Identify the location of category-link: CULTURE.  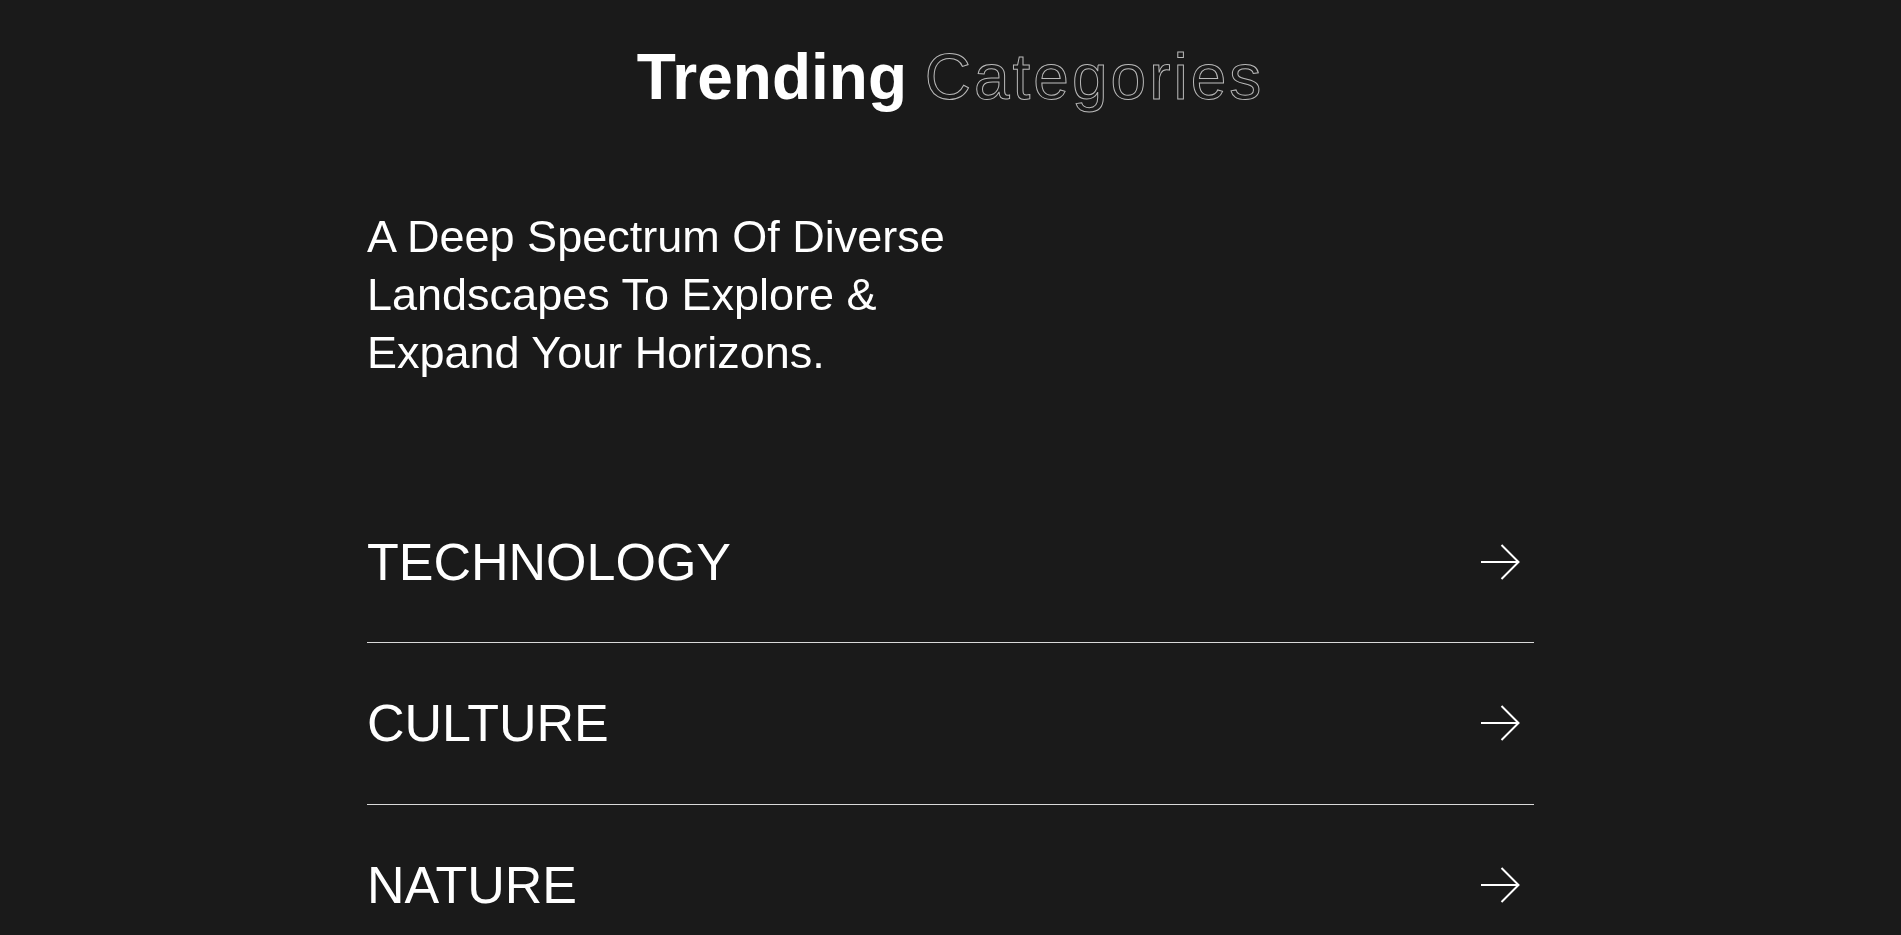
(950, 723).